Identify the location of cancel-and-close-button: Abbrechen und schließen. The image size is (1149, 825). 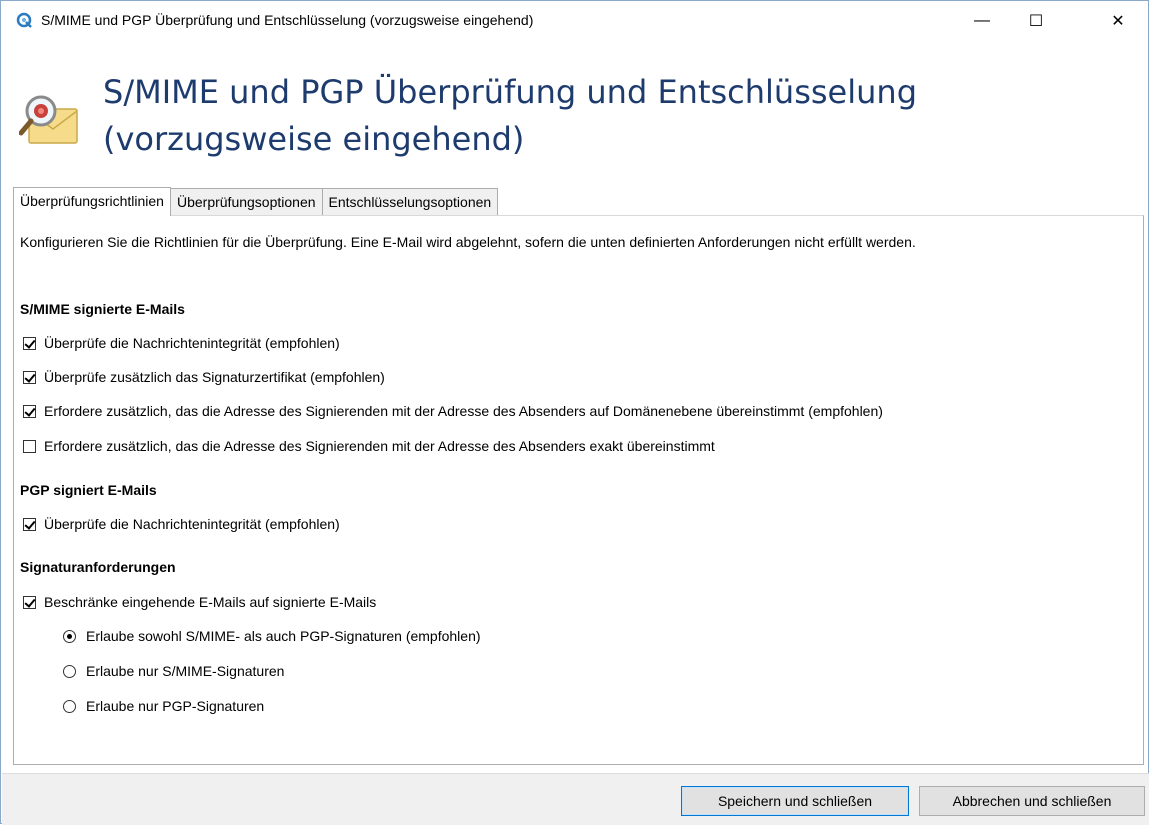
(1032, 801).